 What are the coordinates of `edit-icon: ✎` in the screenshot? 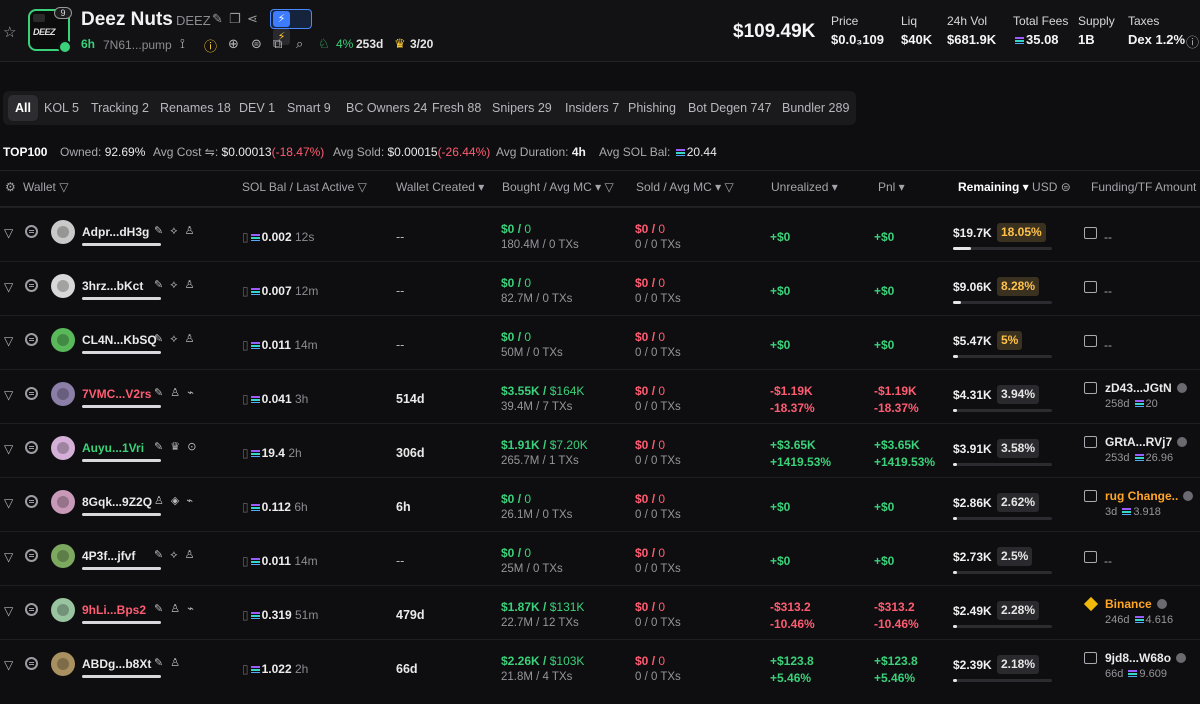 It's located at (217, 19).